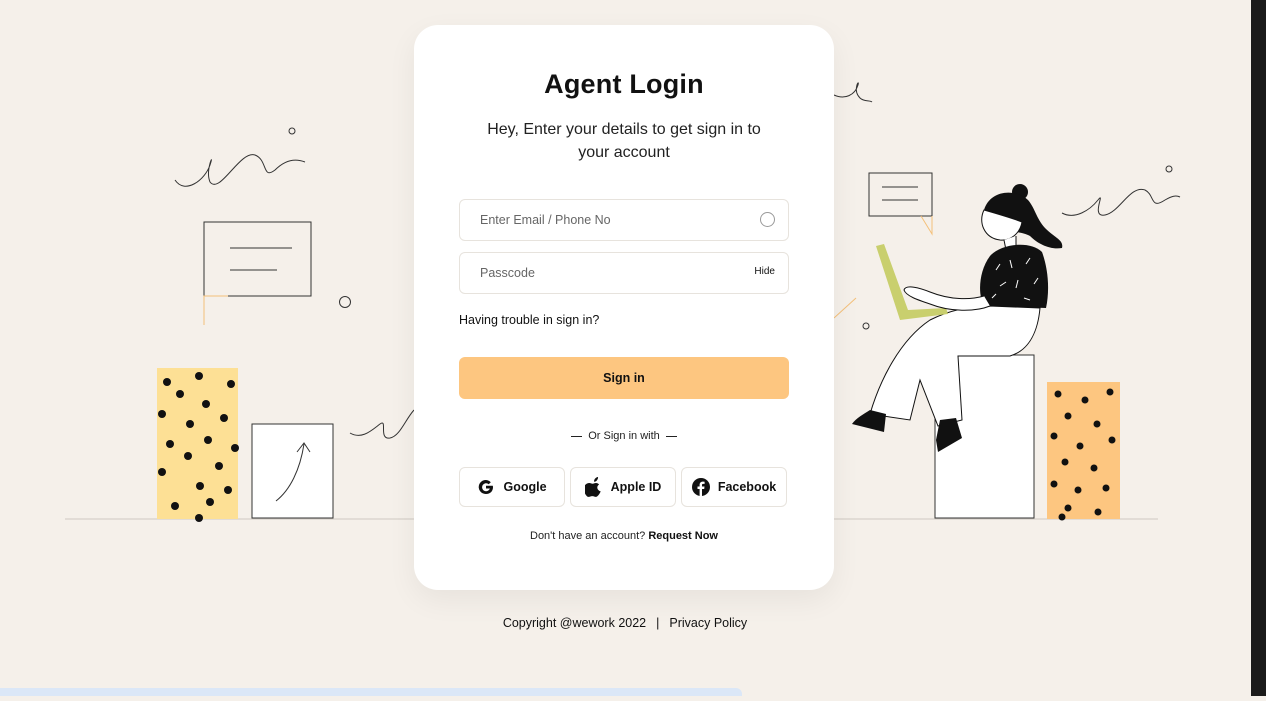 This screenshot has width=1266, height=701. Describe the element at coordinates (592, 487) in the screenshot. I see `apple-icon` at that location.